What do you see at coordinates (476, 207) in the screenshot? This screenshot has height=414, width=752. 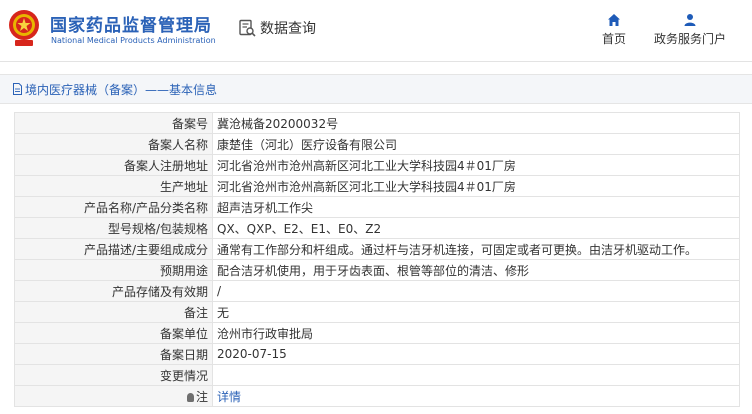 I see `field-value: 超声洁牙机工作尖` at bounding box center [476, 207].